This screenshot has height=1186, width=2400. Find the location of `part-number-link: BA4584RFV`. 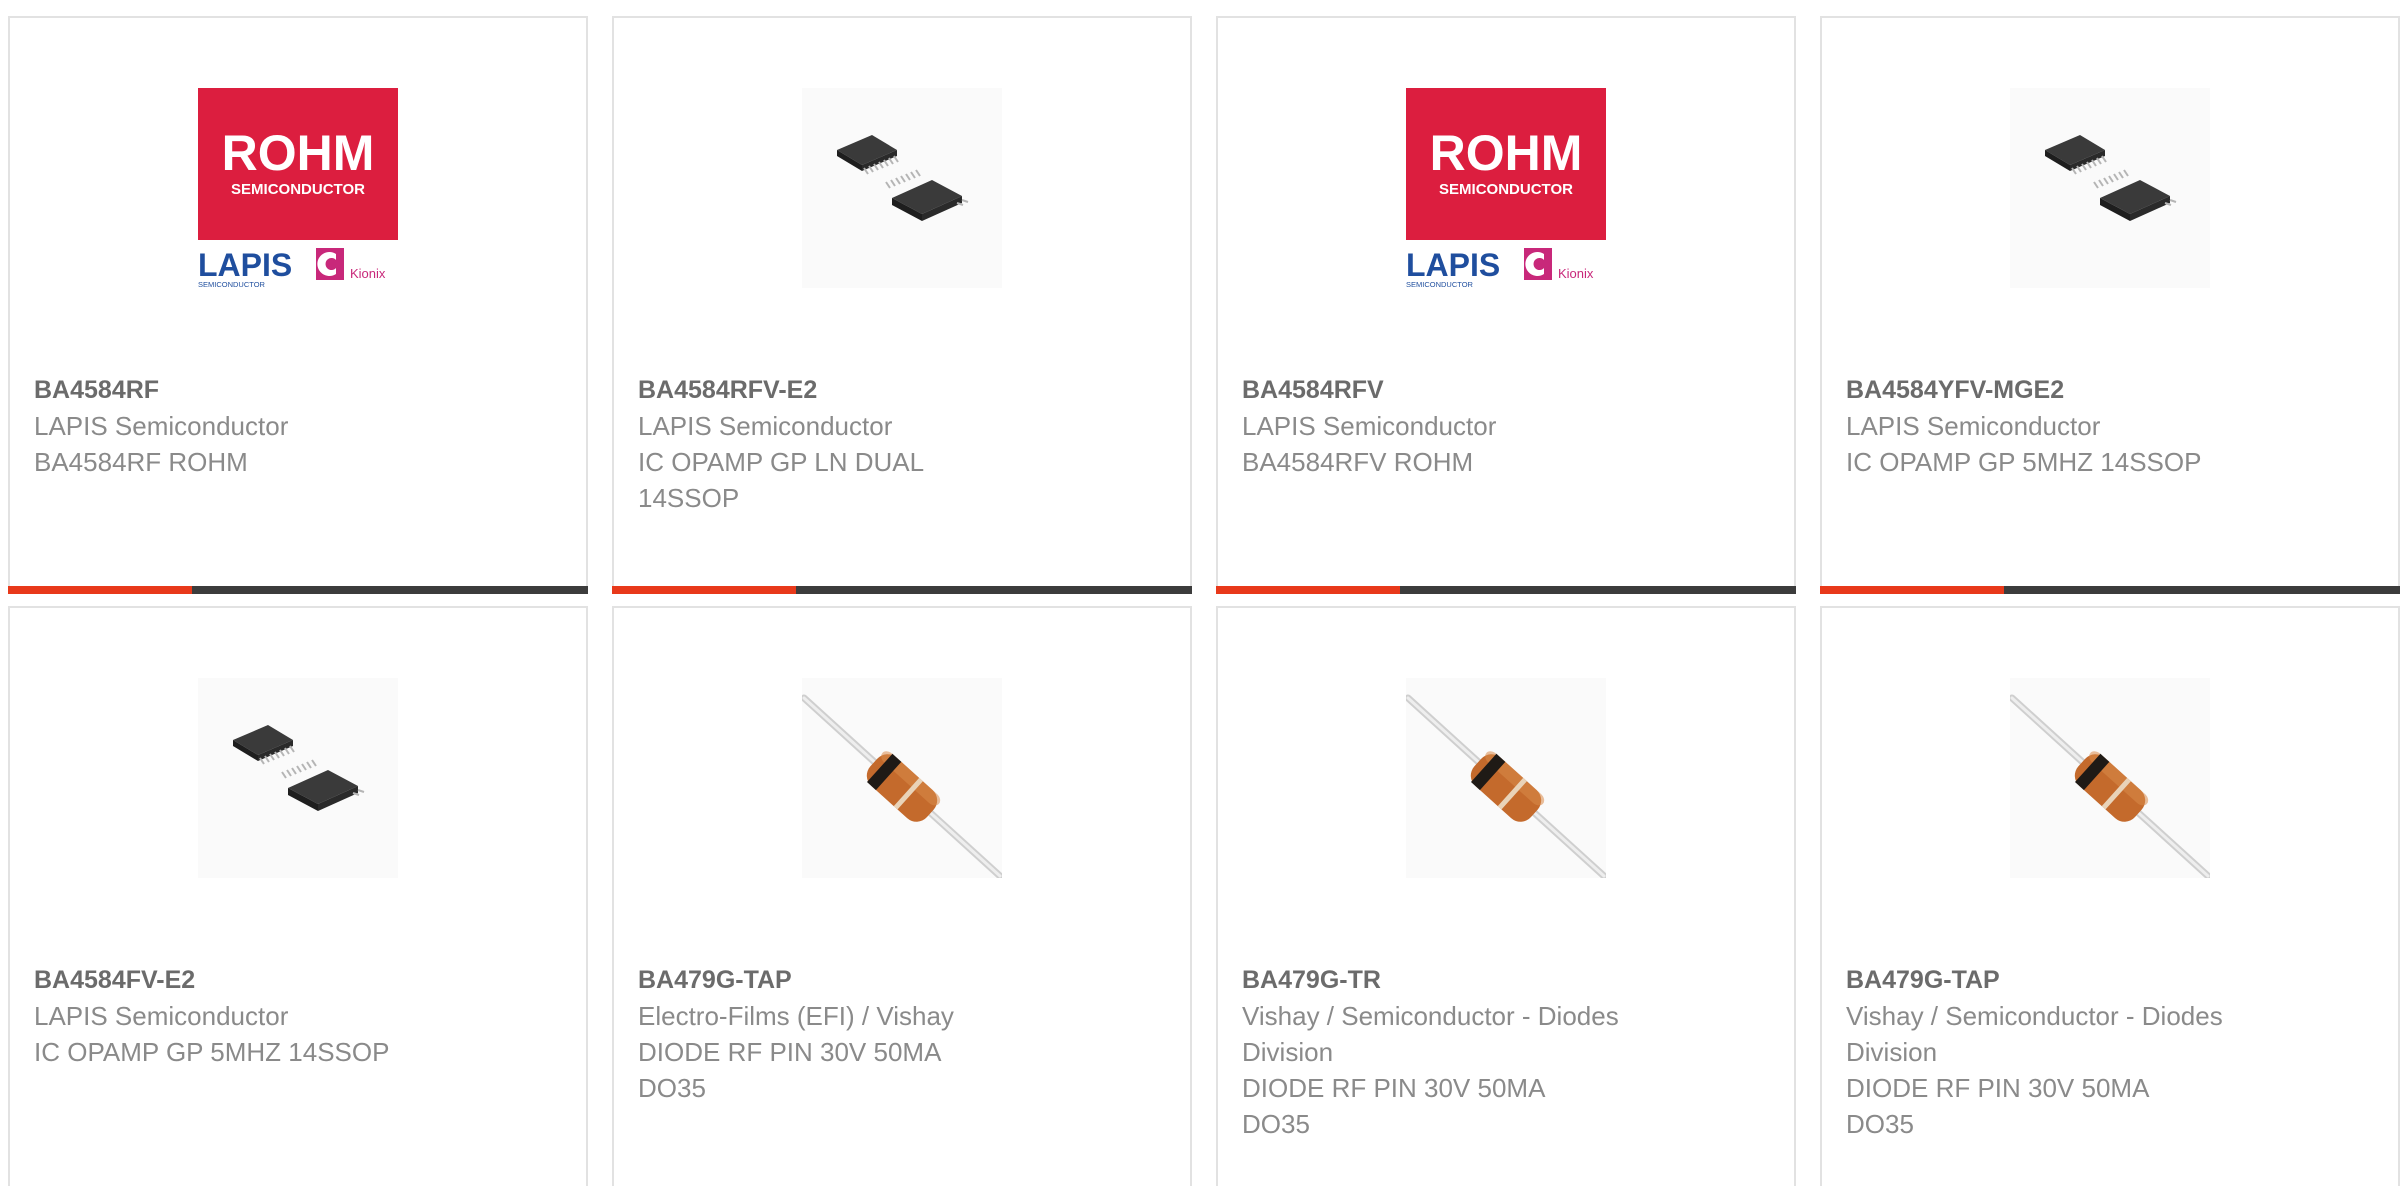

part-number-link: BA4584RFV is located at coordinates (1506, 390).